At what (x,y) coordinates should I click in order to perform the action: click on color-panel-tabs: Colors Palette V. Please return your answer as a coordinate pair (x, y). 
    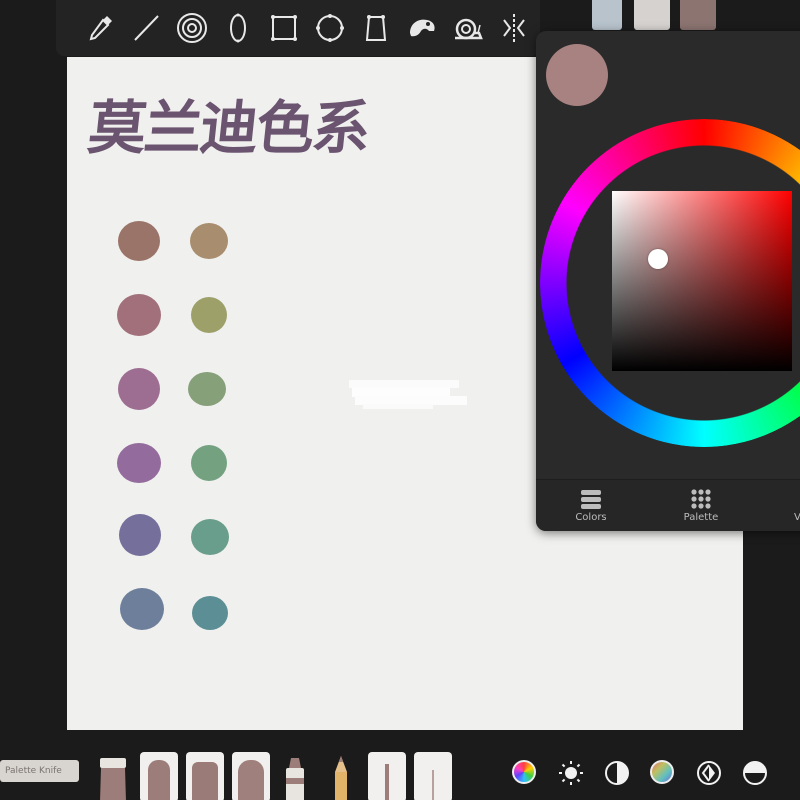
    Looking at the image, I should click on (668, 505).